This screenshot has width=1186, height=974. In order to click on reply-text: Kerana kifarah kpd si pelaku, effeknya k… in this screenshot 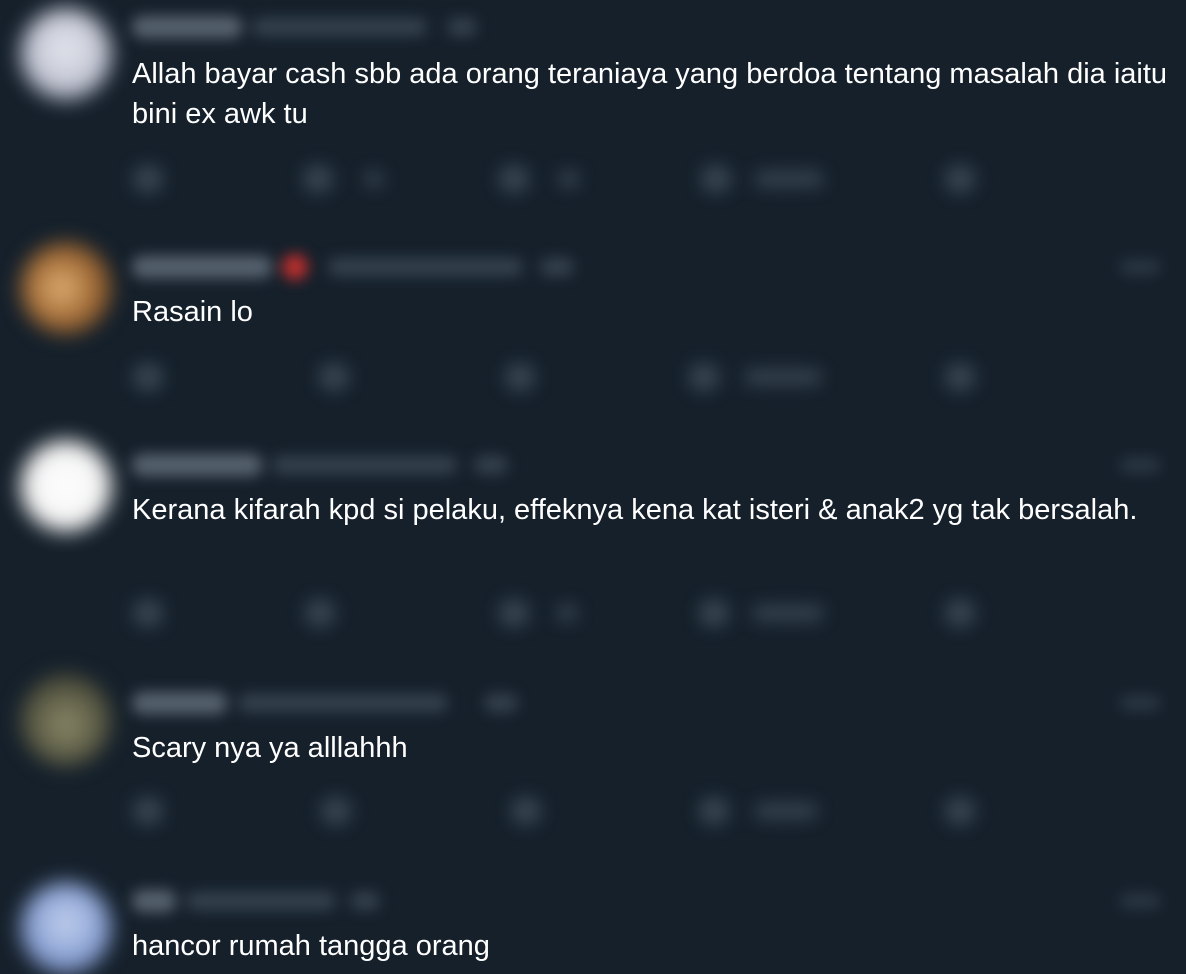, I will do `click(635, 510)`.